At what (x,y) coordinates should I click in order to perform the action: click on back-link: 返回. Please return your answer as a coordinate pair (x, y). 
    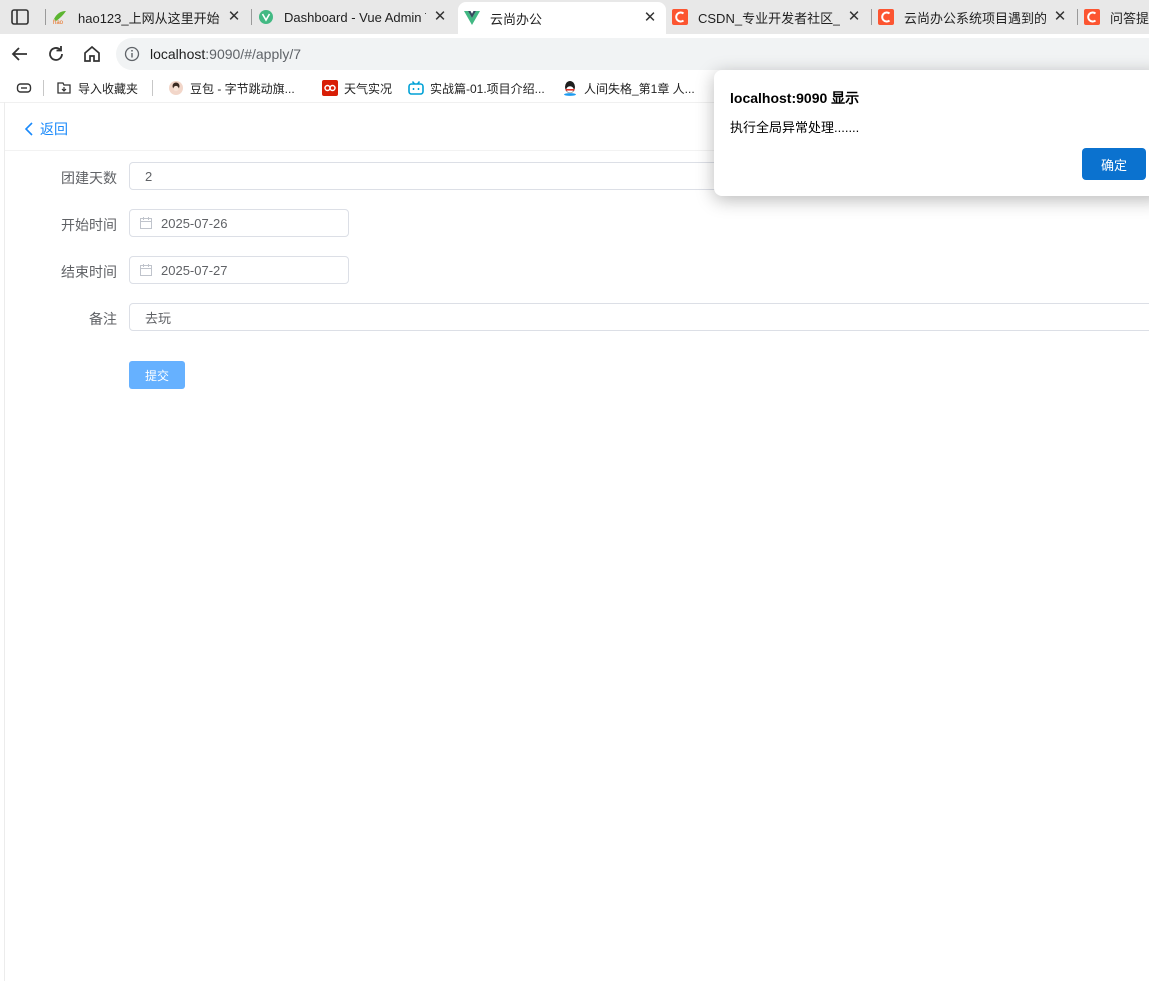
    Looking at the image, I should click on (46, 129).